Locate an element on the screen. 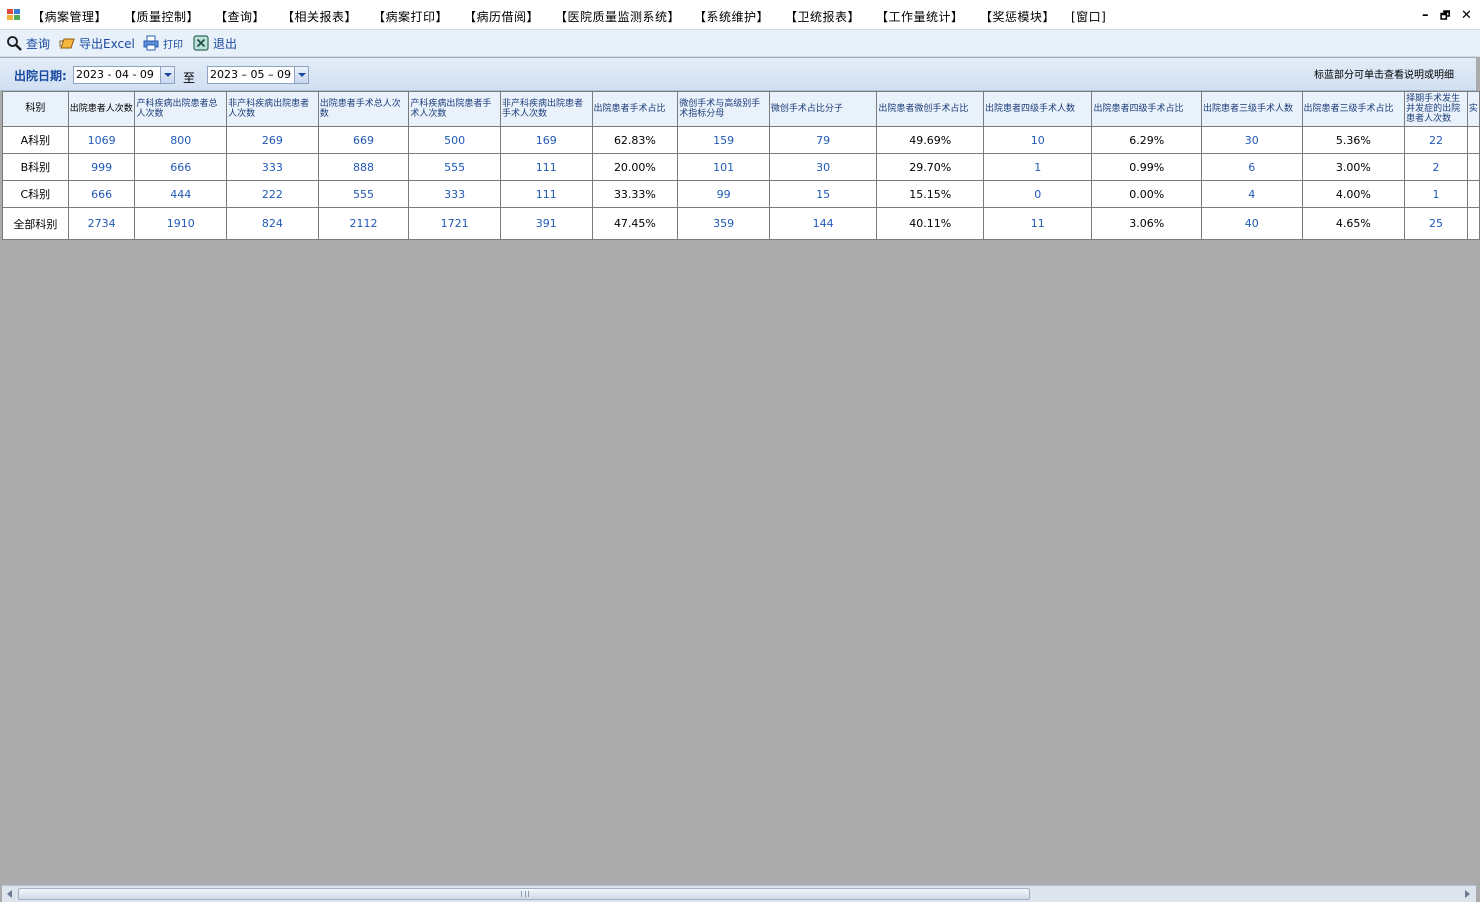  export-excel-button: 导出Excel is located at coordinates (99, 43).